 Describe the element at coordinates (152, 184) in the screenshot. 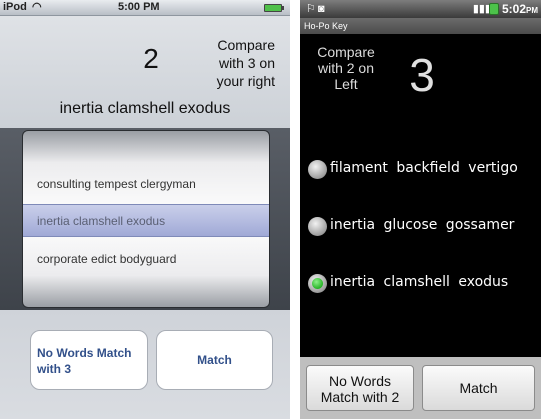

I see `picker-row: consulting tempest clergyman` at that location.